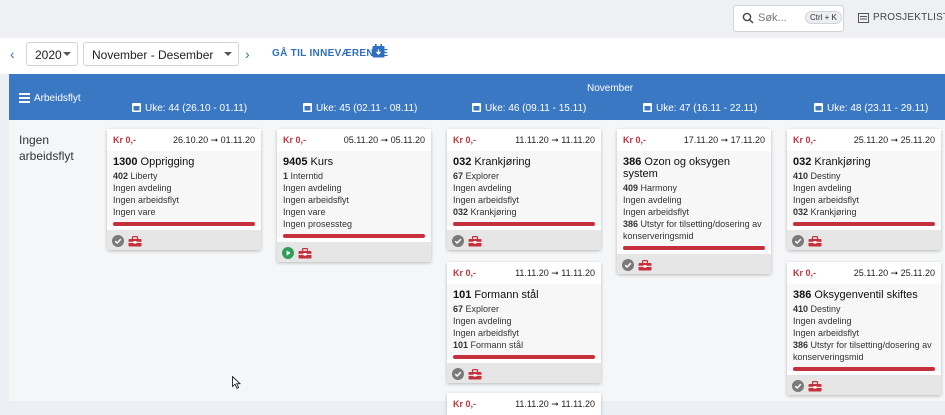  I want to click on project-list-button: PROSJEKTLISTE, so click(901, 17).